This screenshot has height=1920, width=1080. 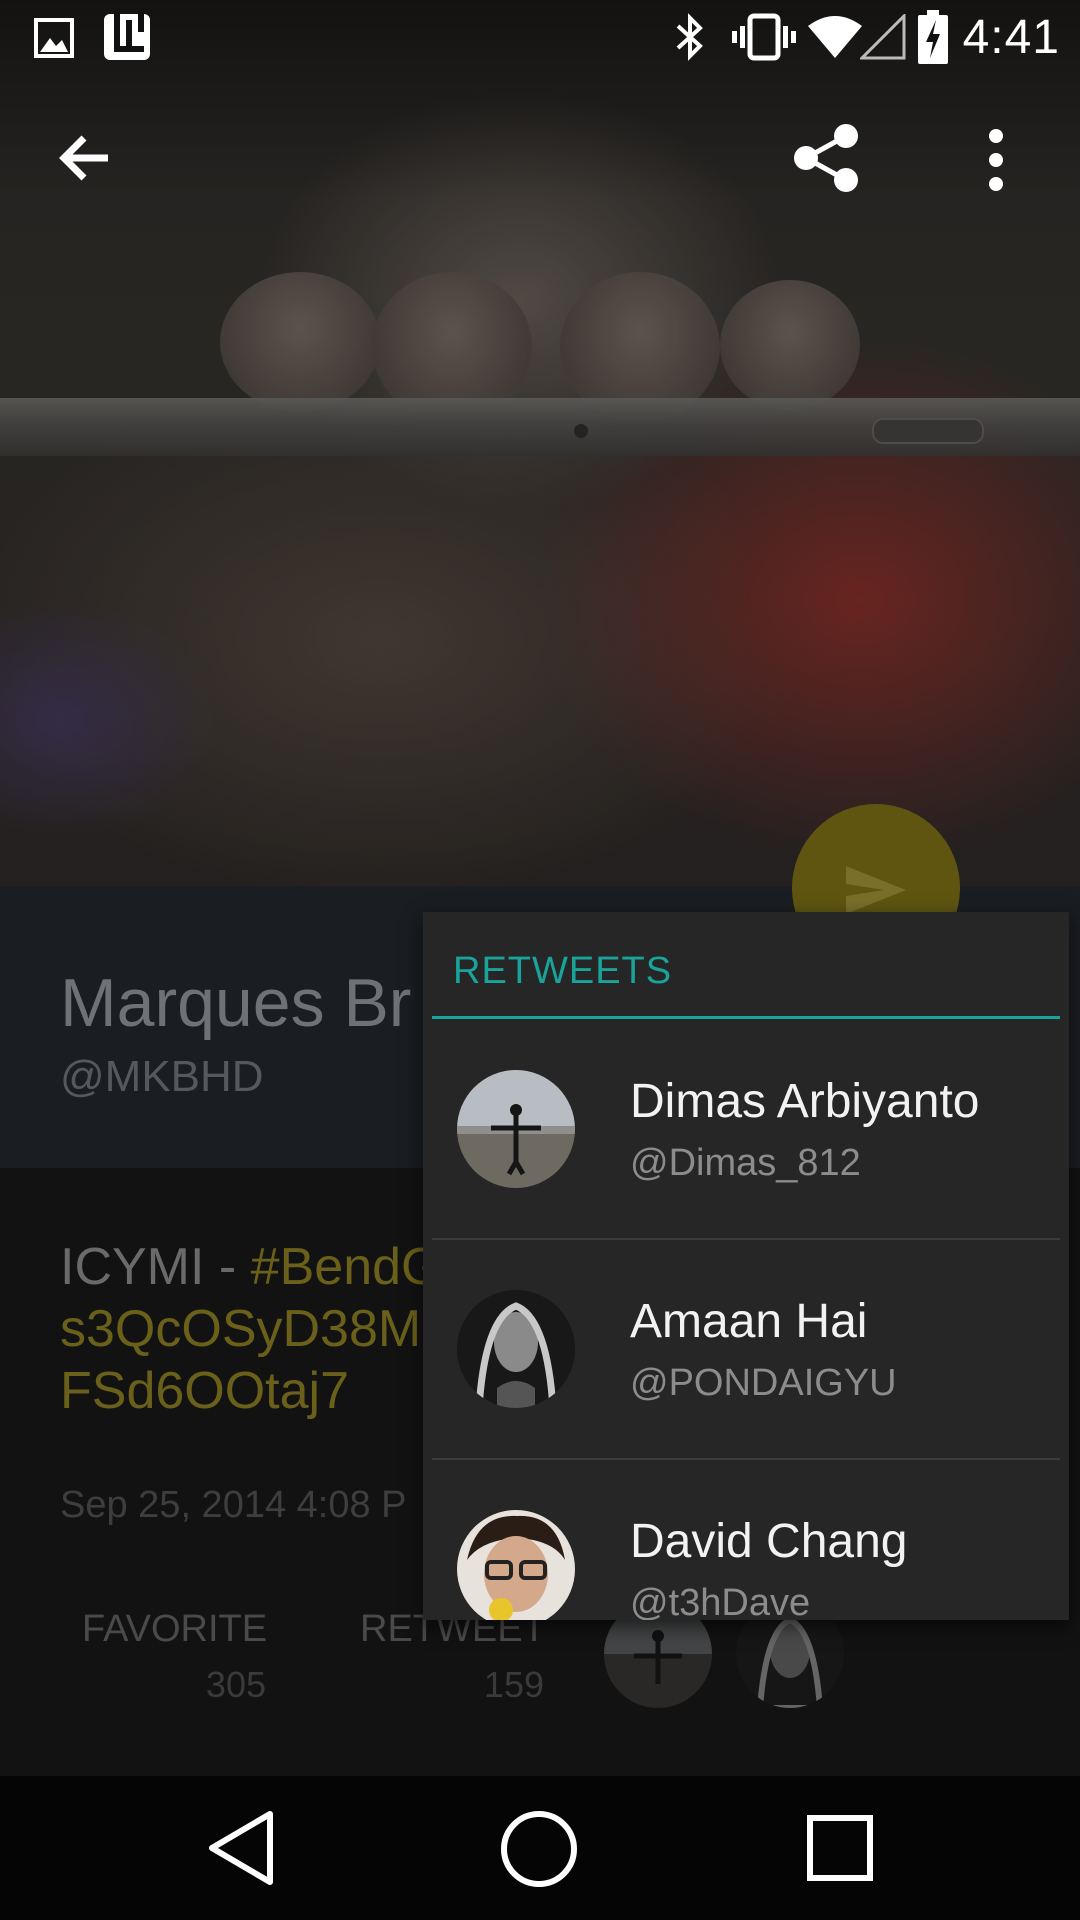 I want to click on send-icon, so click(x=876, y=890).